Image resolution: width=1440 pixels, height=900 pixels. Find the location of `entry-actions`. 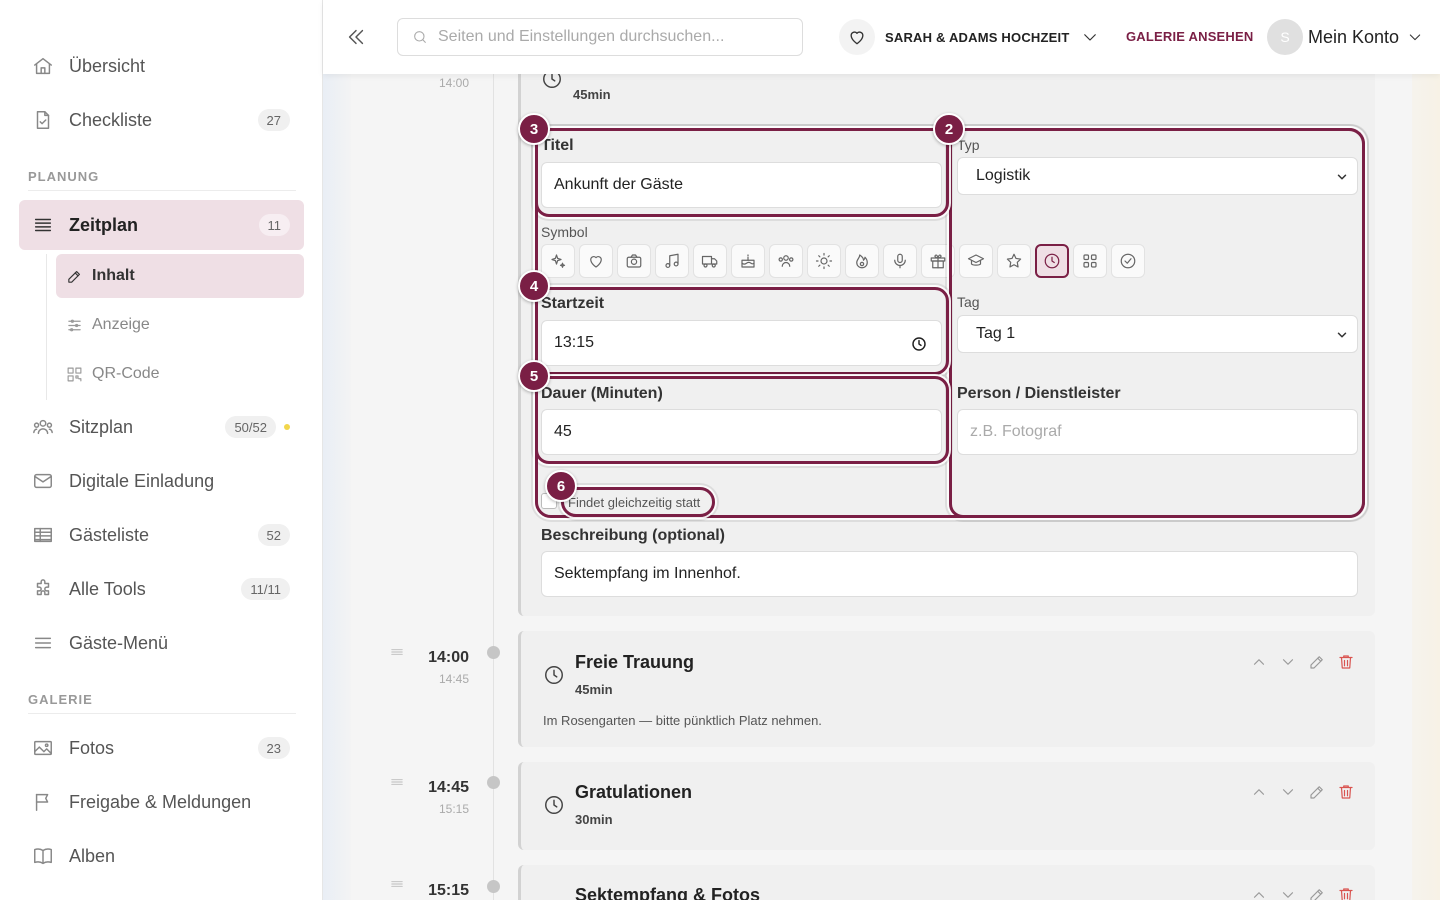

entry-actions is located at coordinates (1302, 662).